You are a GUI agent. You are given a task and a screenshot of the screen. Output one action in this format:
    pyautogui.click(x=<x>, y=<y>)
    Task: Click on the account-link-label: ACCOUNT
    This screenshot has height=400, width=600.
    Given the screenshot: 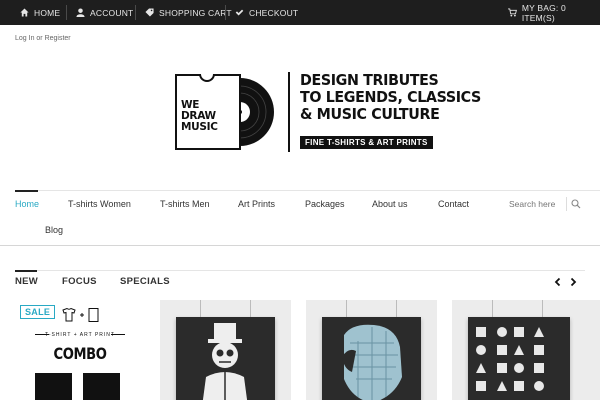 What is the action you would take?
    pyautogui.click(x=112, y=12)
    